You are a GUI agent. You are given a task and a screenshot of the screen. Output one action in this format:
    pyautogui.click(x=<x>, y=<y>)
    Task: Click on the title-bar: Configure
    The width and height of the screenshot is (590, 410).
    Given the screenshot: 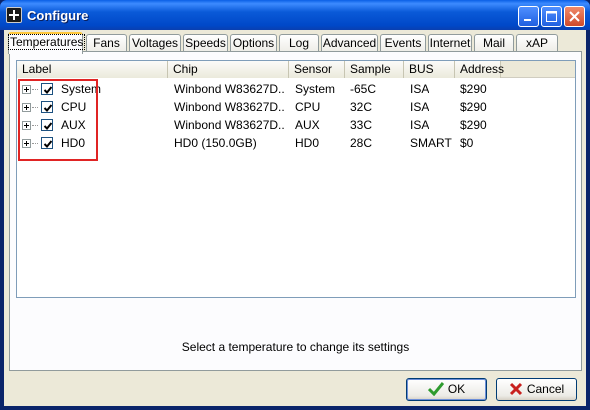 What is the action you would take?
    pyautogui.click(x=295, y=15)
    